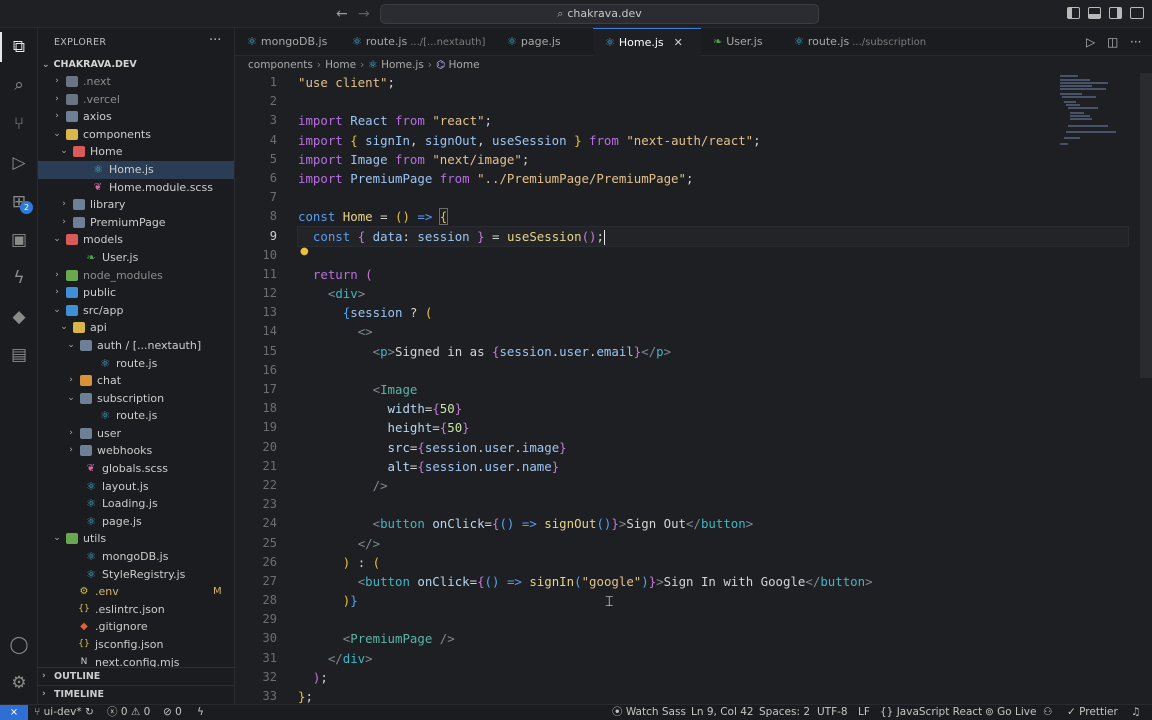 This screenshot has width=1152, height=720. What do you see at coordinates (864, 712) in the screenshot?
I see `end-of-line: LF` at bounding box center [864, 712].